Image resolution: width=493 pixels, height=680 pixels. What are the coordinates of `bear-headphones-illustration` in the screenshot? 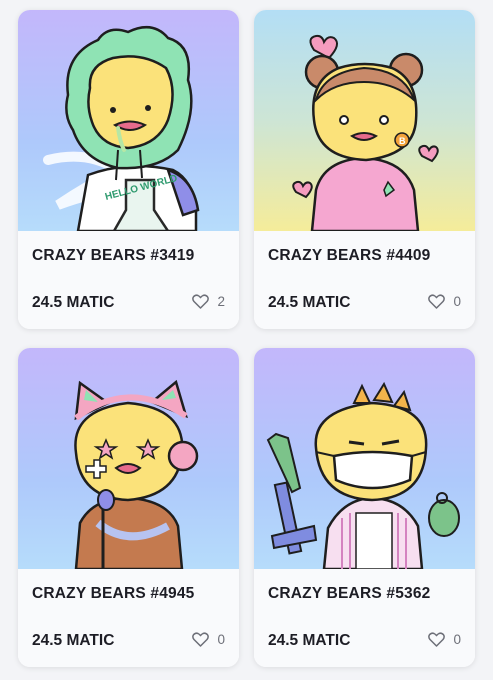 It's located at (136, 474).